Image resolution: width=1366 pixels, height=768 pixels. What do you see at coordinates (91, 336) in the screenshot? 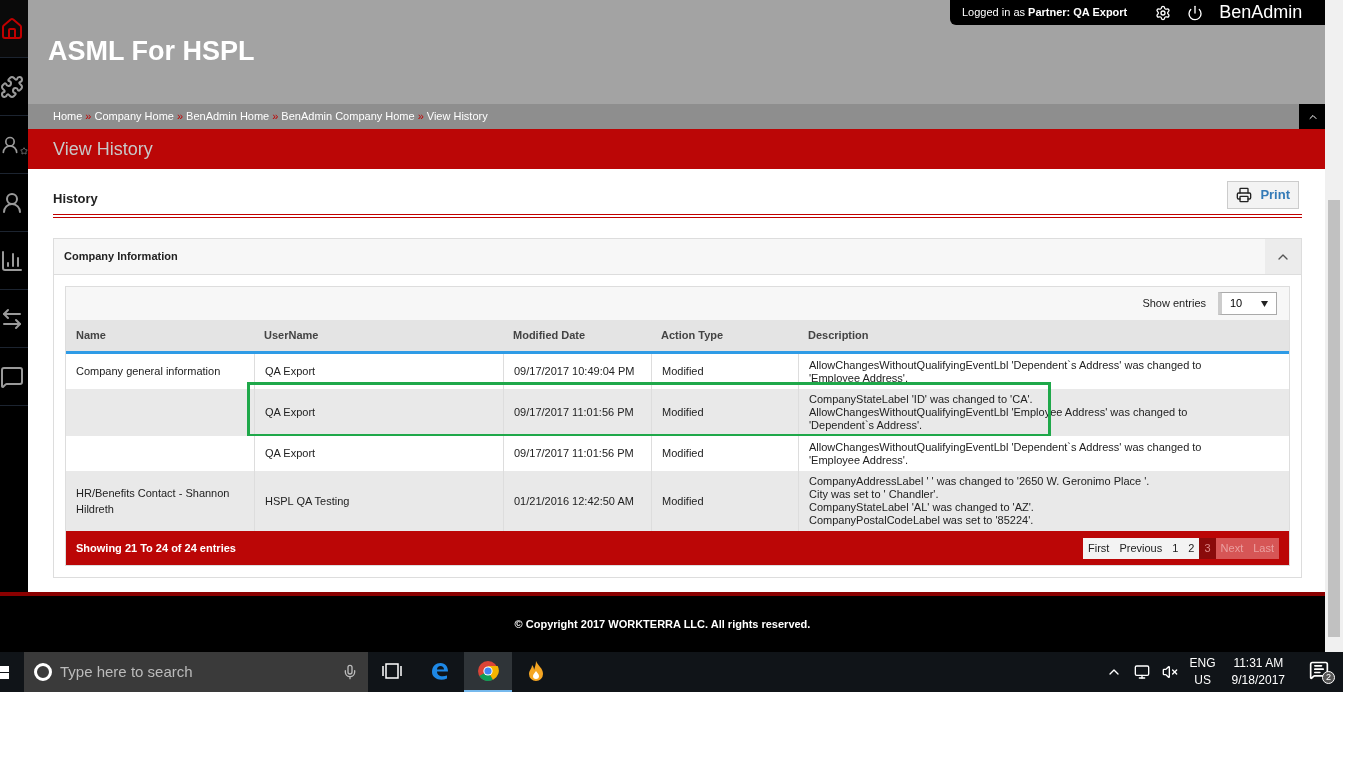
I see `column-header: Name` at bounding box center [91, 336].